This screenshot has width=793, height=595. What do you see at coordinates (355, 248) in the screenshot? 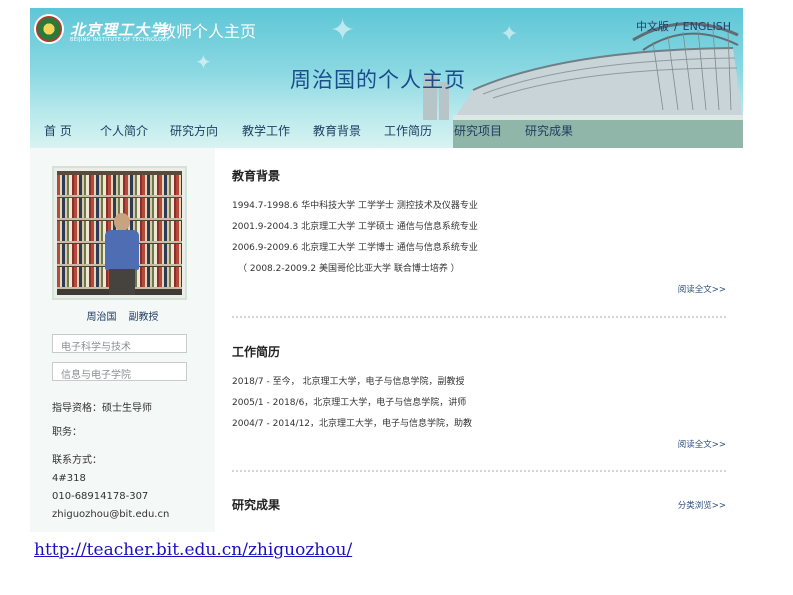
I see `education-row: 2006.9-2009.6 北京理工大学 工学博士 通信与信息系统专业` at bounding box center [355, 248].